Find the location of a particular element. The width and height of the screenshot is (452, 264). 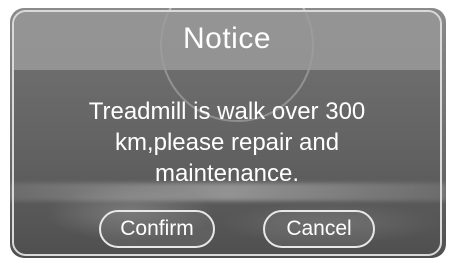

dialog-title: Notice is located at coordinates (227, 38).